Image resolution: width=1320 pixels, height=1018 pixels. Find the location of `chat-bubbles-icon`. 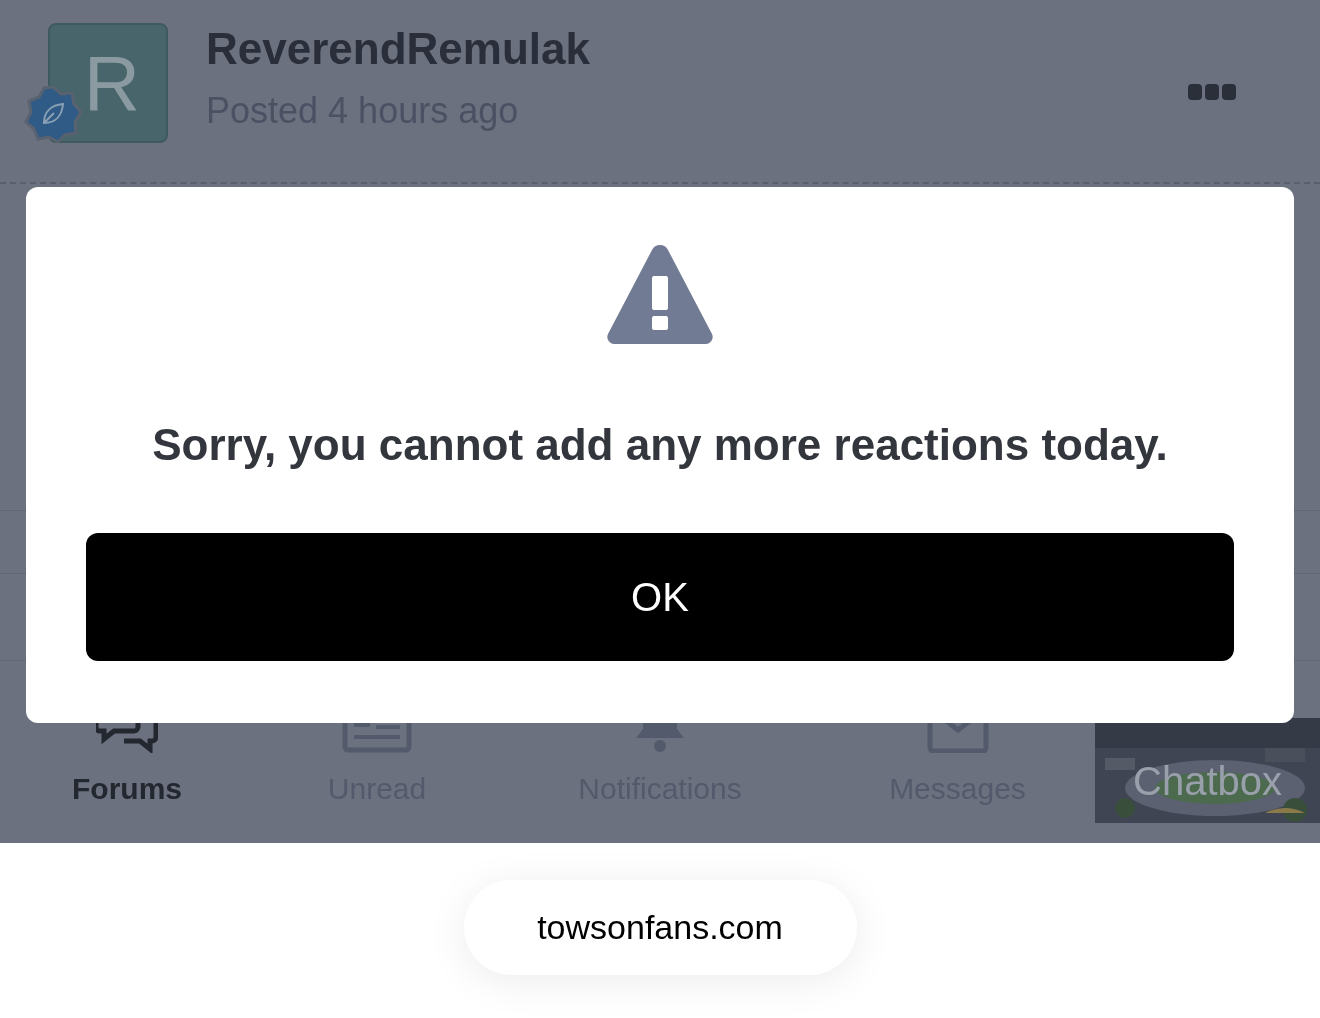

chat-bubbles-icon is located at coordinates (127, 738).